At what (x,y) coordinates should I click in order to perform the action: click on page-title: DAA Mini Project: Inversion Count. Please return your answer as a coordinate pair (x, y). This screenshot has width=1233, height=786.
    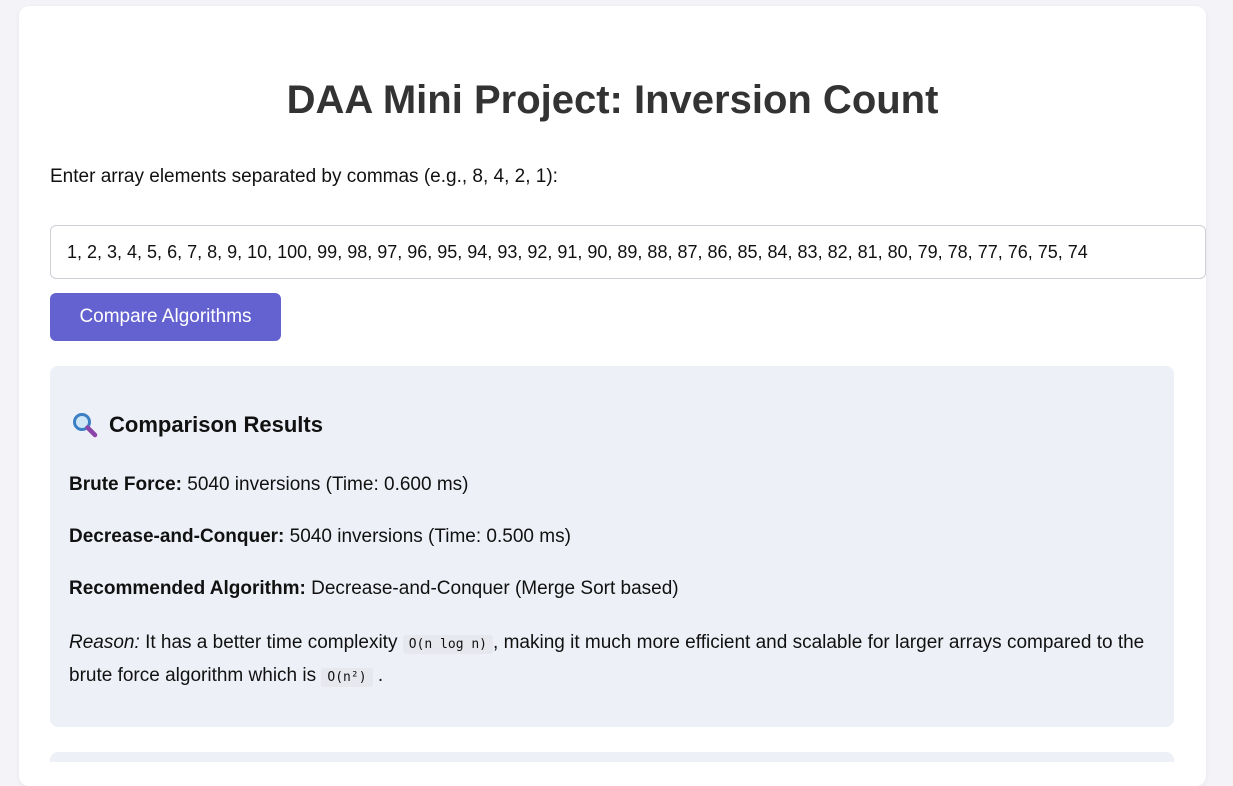
    Looking at the image, I should click on (612, 100).